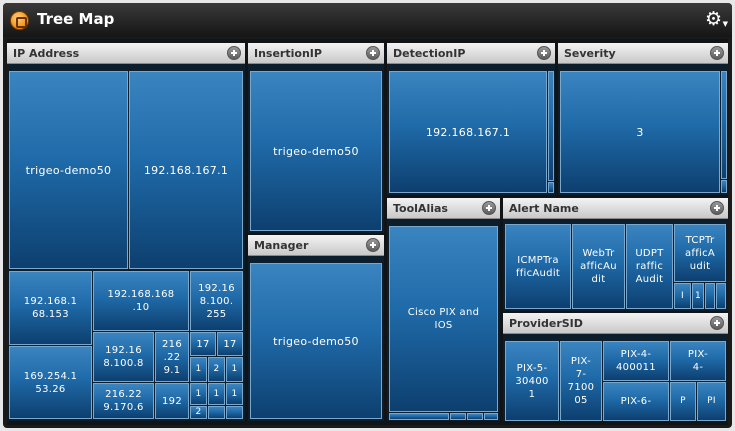 This screenshot has height=431, width=735. I want to click on treemap-cell: P, so click(683, 401).